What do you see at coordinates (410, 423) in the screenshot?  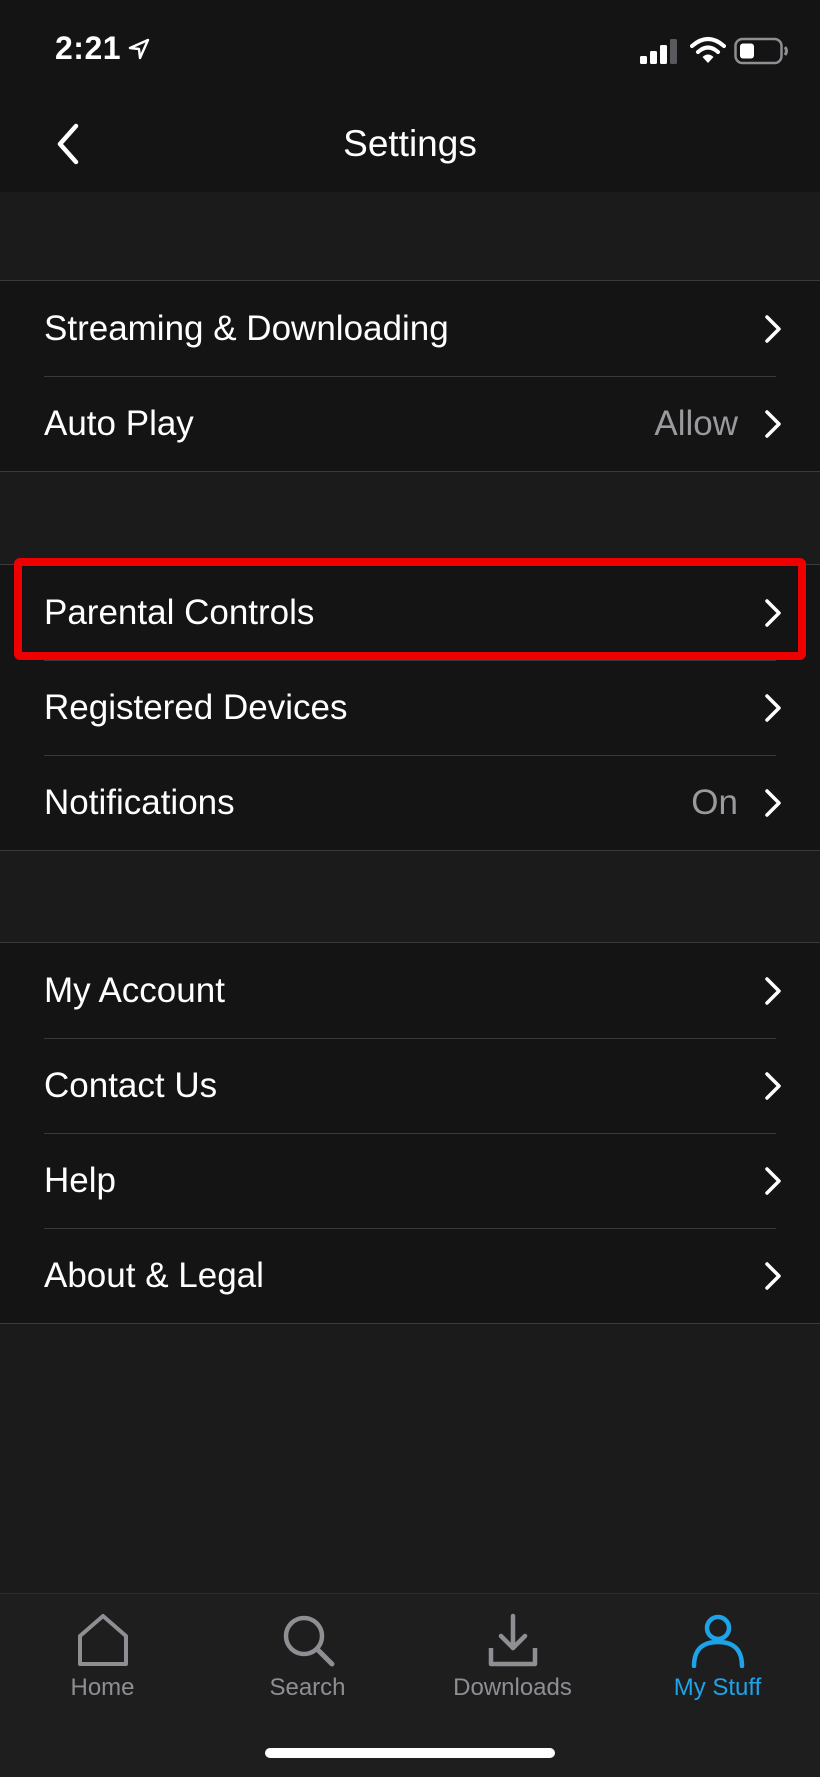 I see `settings-row-auto-play: Auto Play Allow` at bounding box center [410, 423].